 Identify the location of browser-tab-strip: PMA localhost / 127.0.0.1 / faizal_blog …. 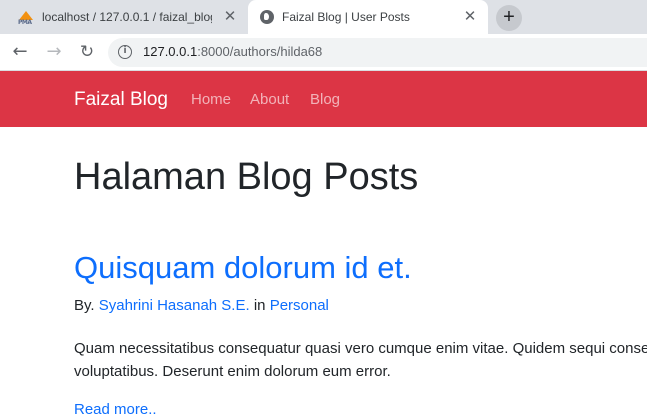
(323, 17).